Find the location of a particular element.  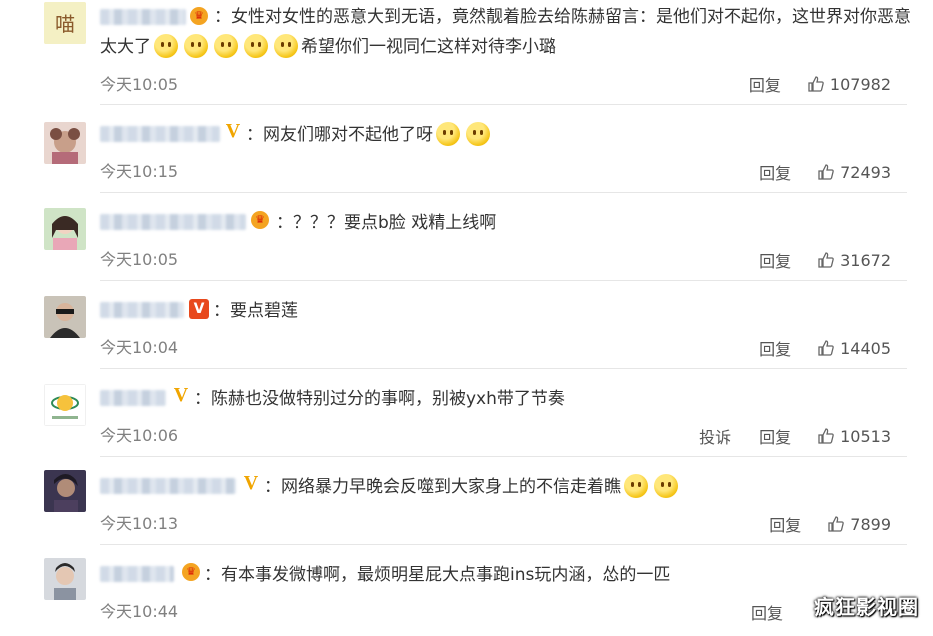

comment-time: 今天10:04 is located at coordinates (139, 347).